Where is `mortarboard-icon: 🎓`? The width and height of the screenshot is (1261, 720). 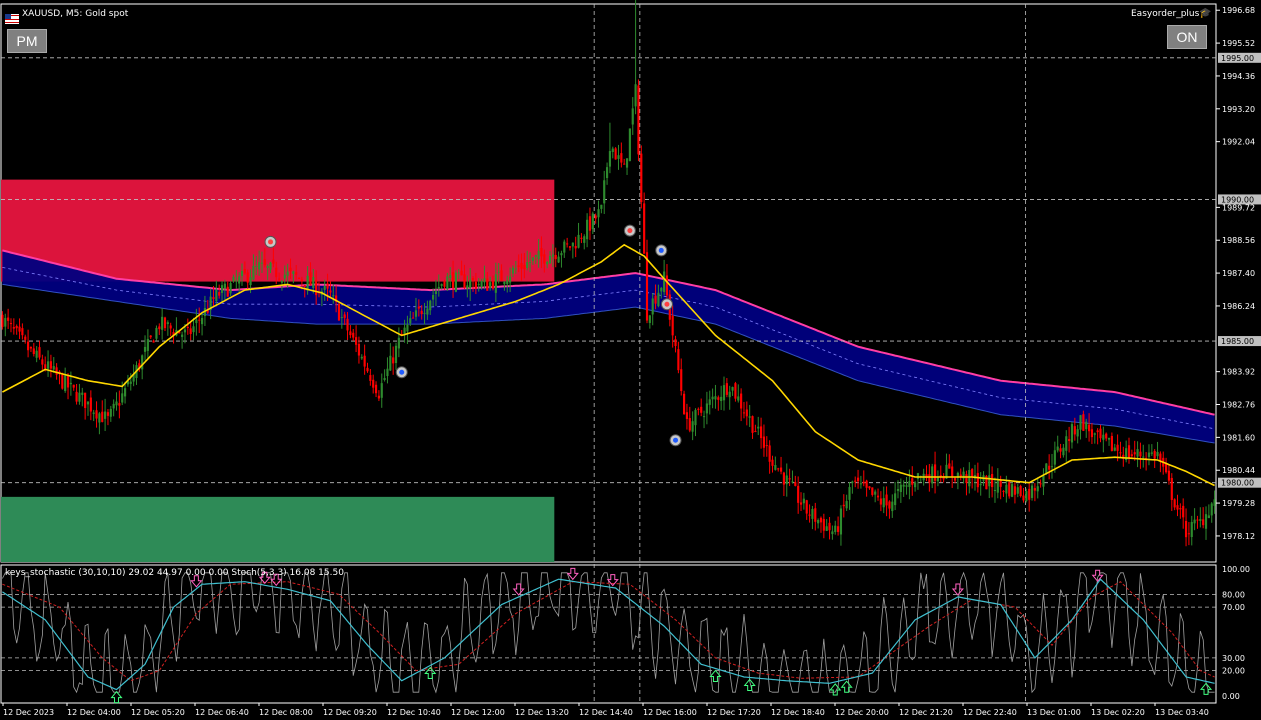 mortarboard-icon: 🎓 is located at coordinates (1205, 13).